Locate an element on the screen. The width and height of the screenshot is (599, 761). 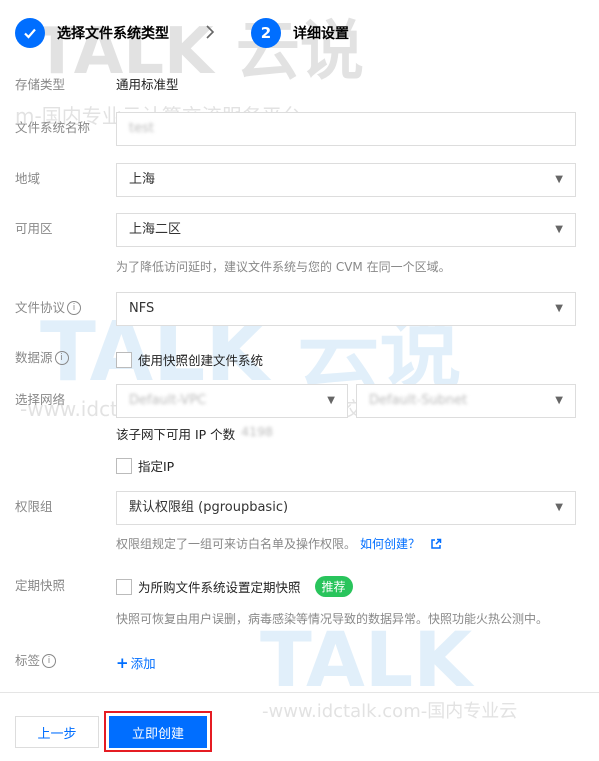
specify-ip-checkbox is located at coordinates (124, 465).